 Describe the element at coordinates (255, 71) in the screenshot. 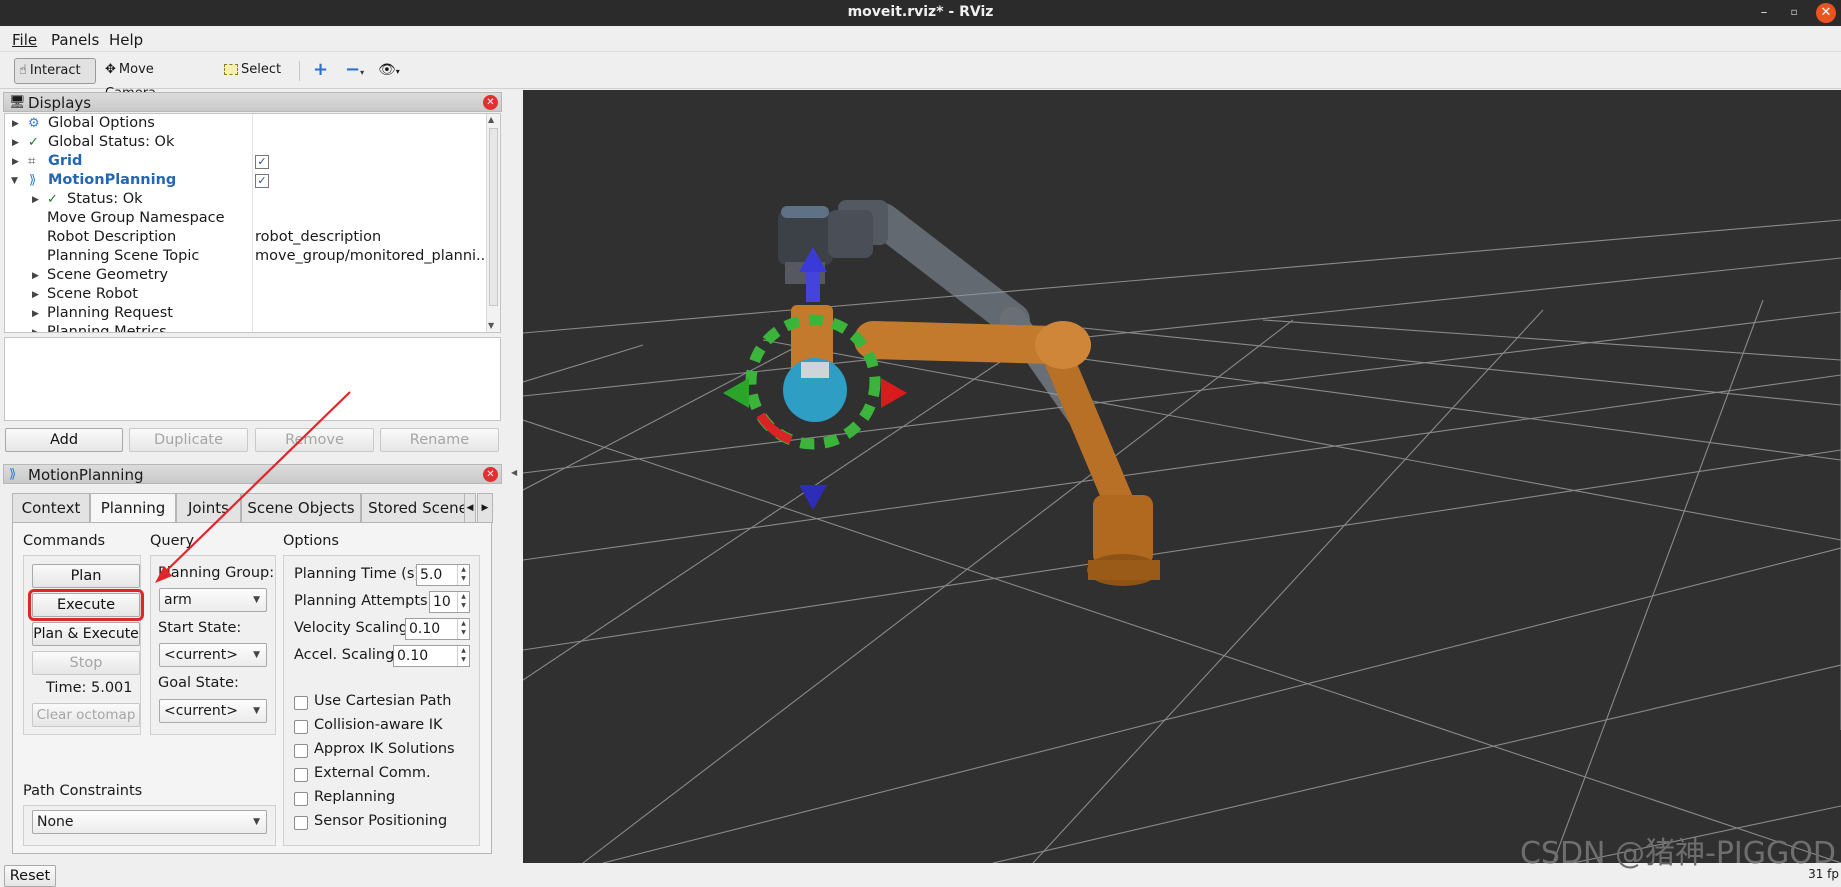

I see `select-button: Select` at that location.